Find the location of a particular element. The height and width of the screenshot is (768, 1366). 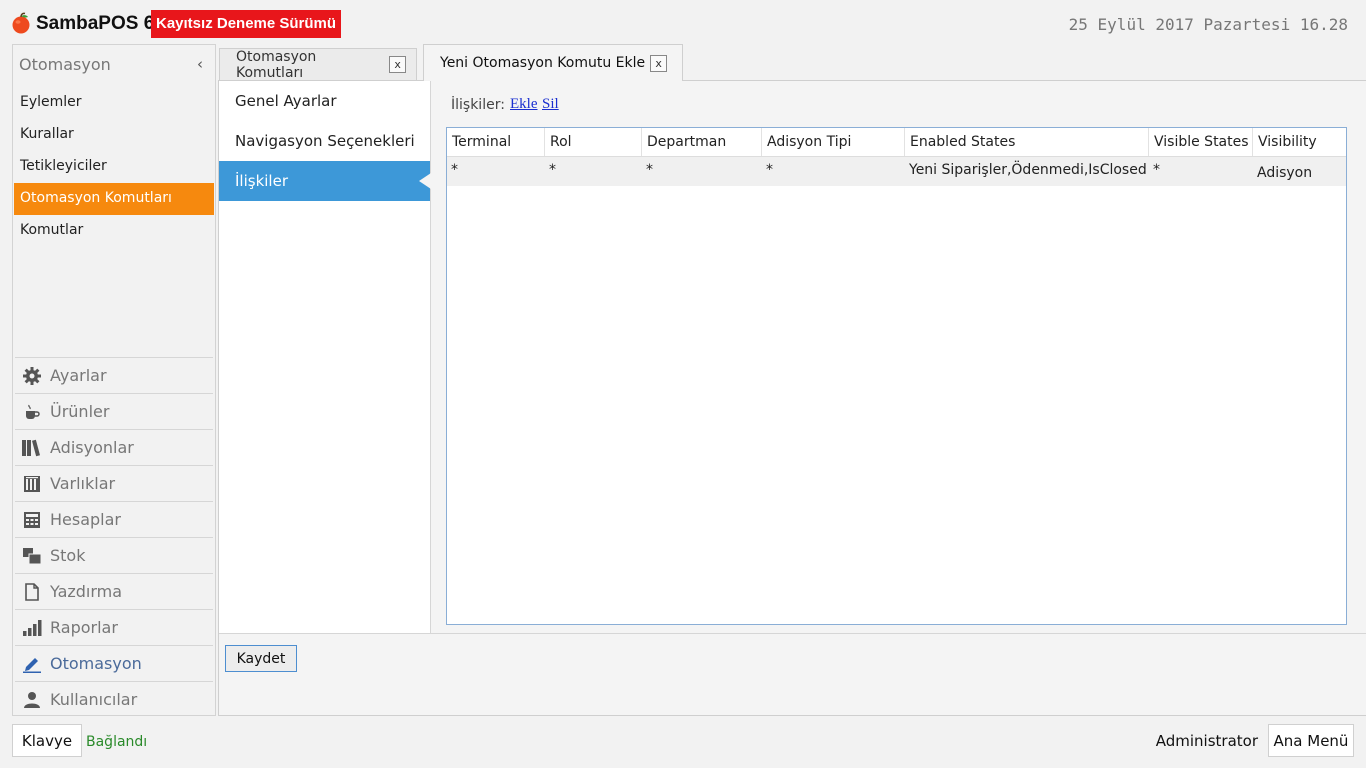

trial-badge: Kayıtsız Deneme Sürümü is located at coordinates (246, 24).